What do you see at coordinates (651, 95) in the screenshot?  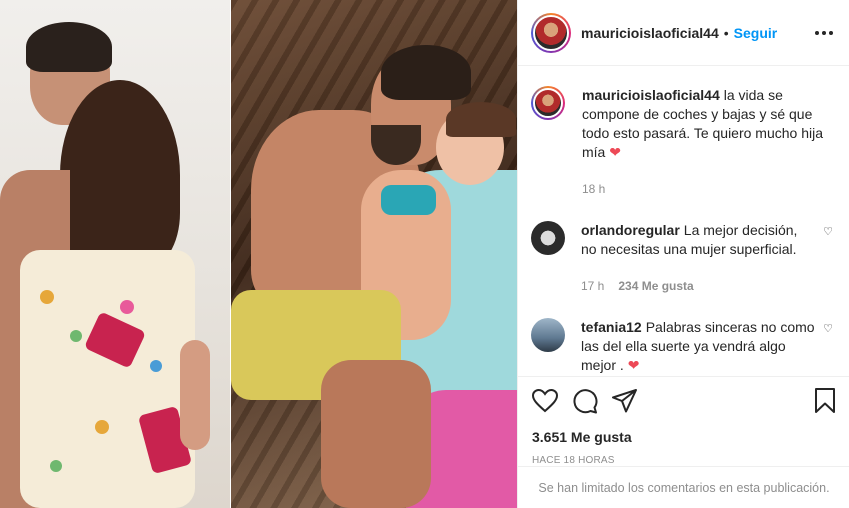 I see `caption-username: mauricioislaoficial44` at bounding box center [651, 95].